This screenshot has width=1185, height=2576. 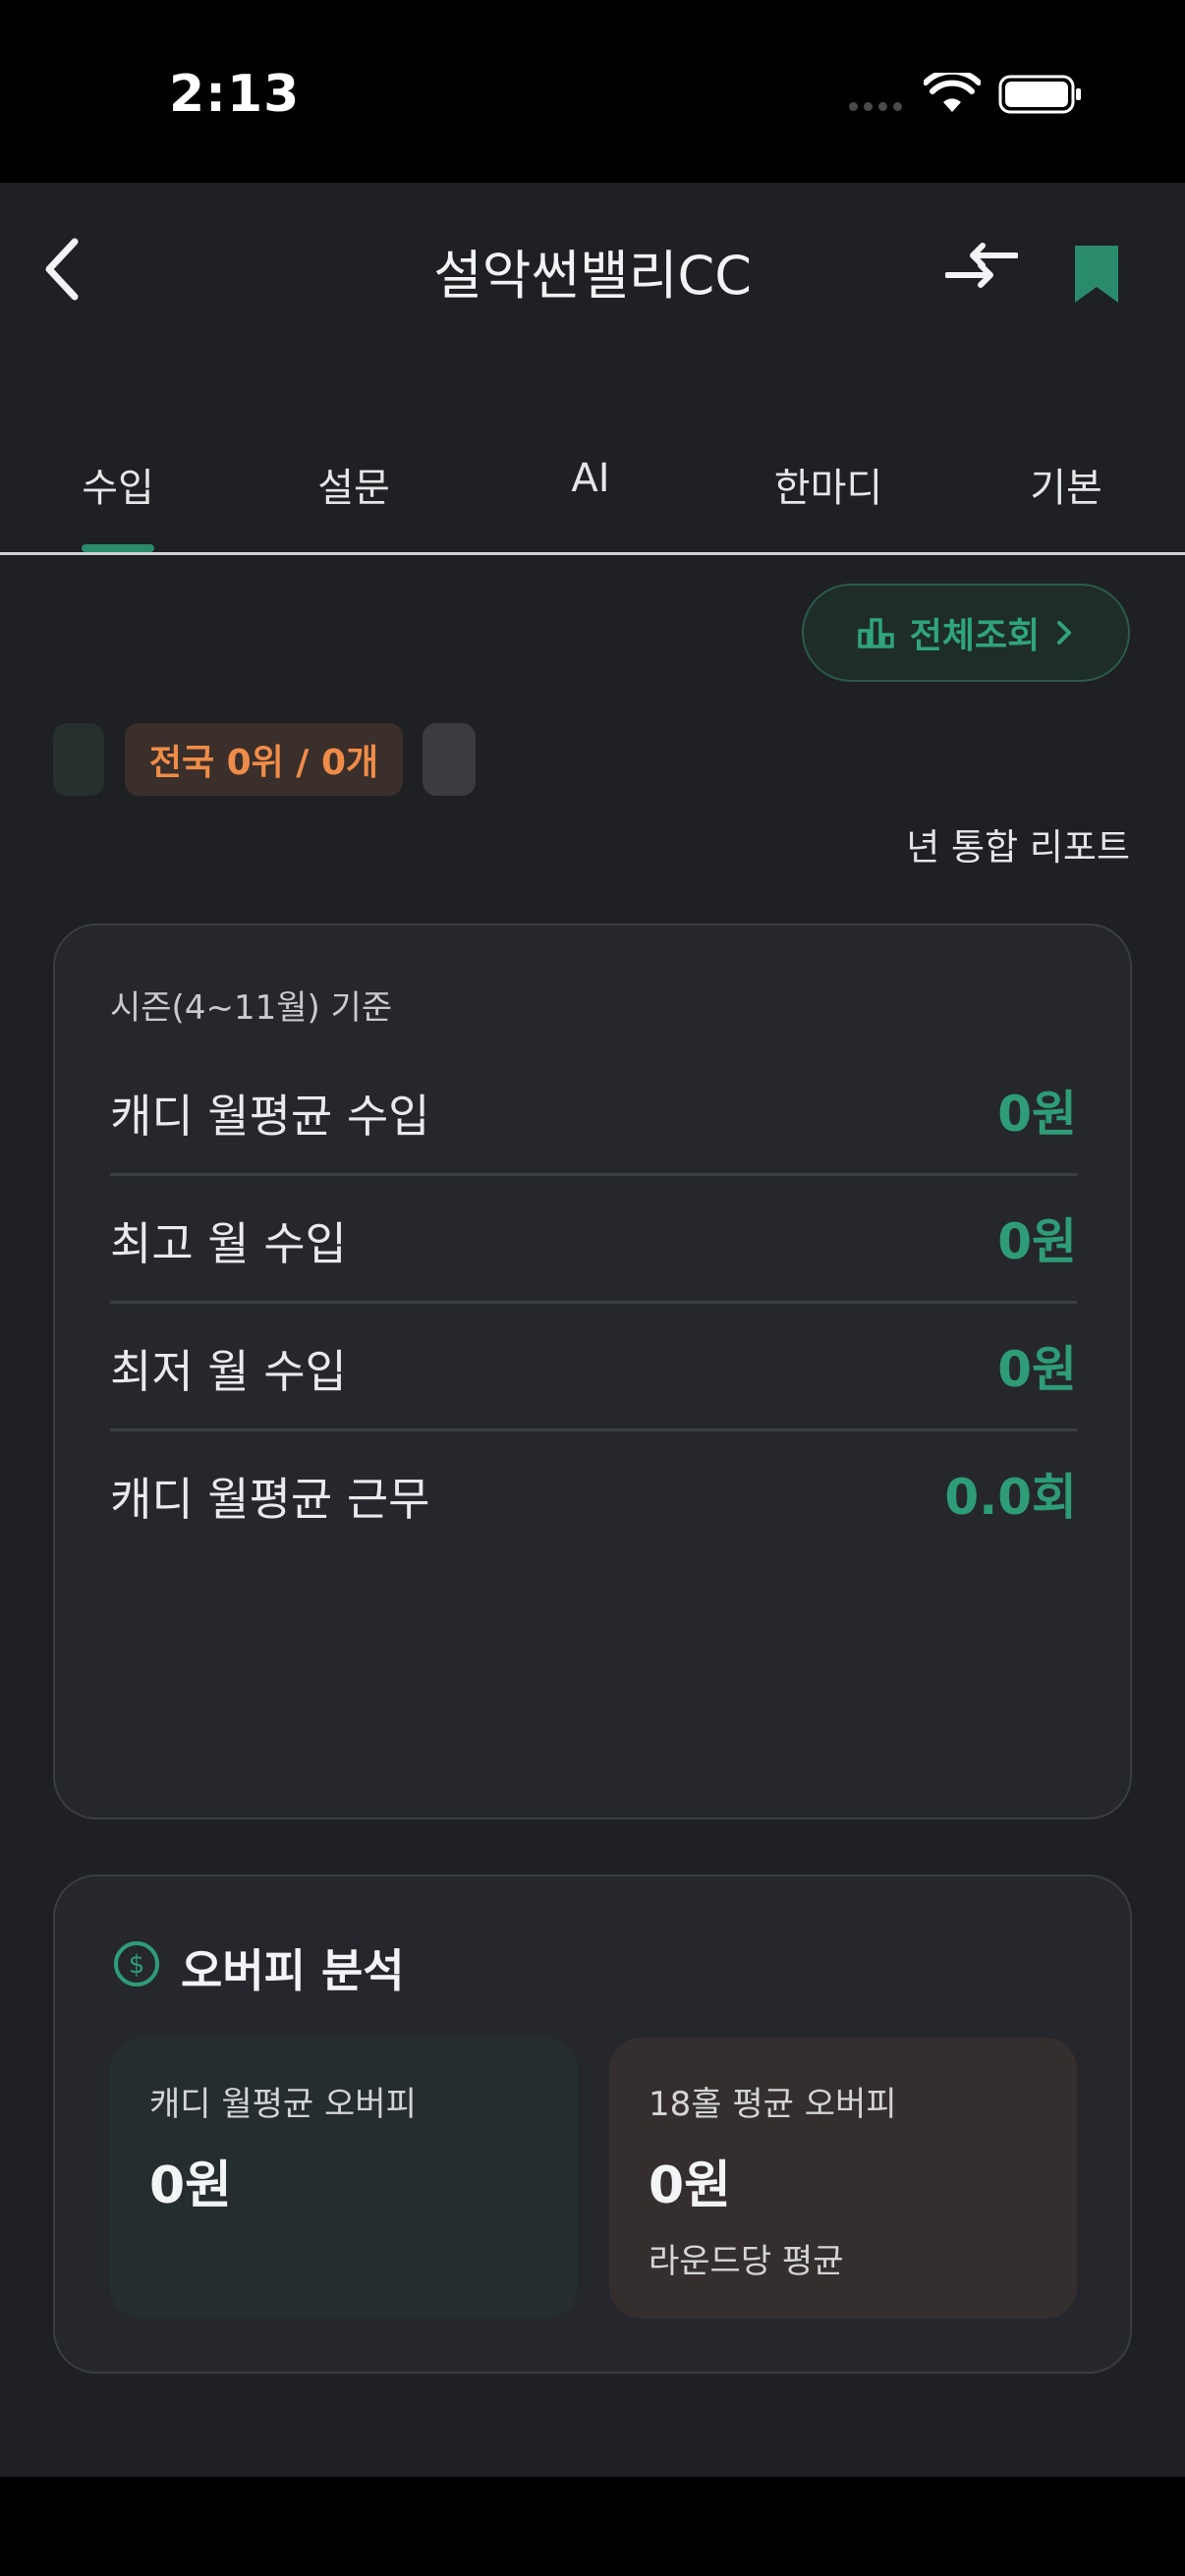 What do you see at coordinates (1096, 274) in the screenshot?
I see `bookmark-icon` at bounding box center [1096, 274].